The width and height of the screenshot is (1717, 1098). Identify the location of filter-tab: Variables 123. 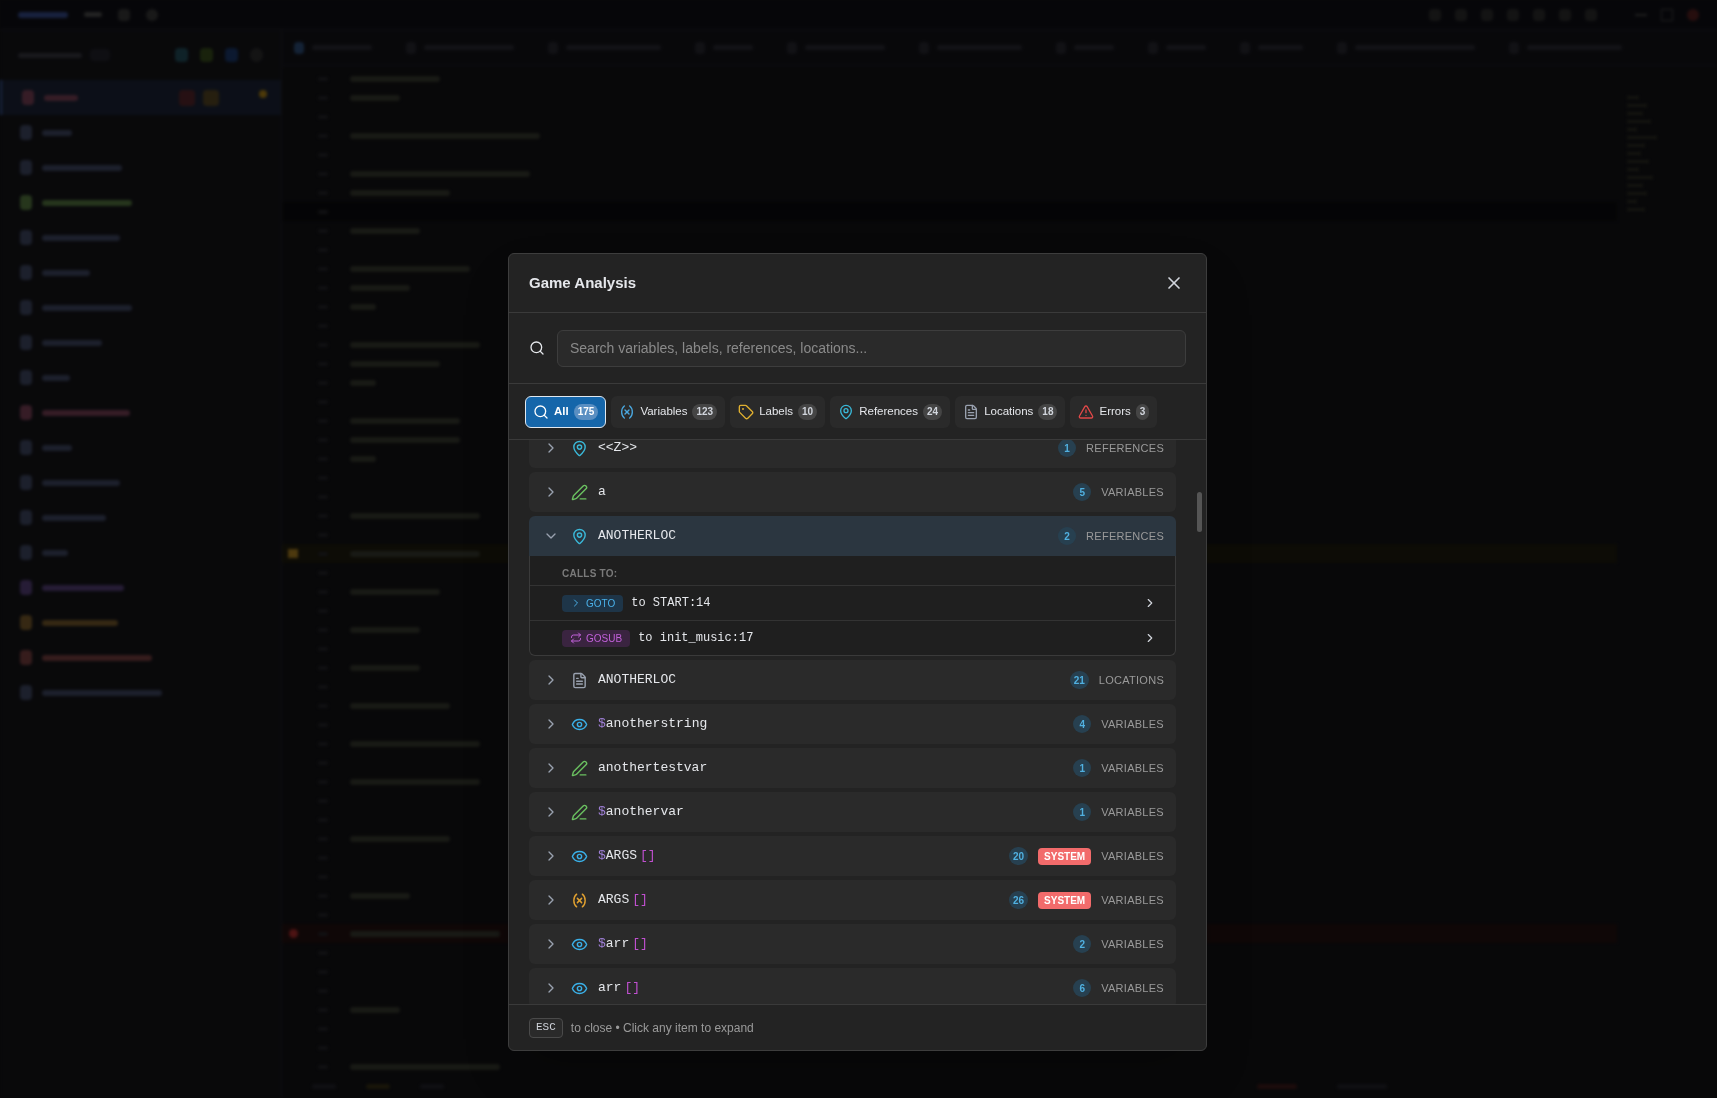
(668, 411).